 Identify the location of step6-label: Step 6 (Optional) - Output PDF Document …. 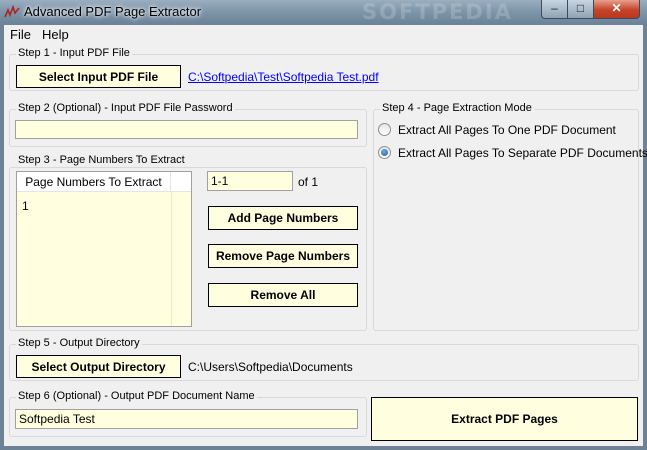
(136, 396).